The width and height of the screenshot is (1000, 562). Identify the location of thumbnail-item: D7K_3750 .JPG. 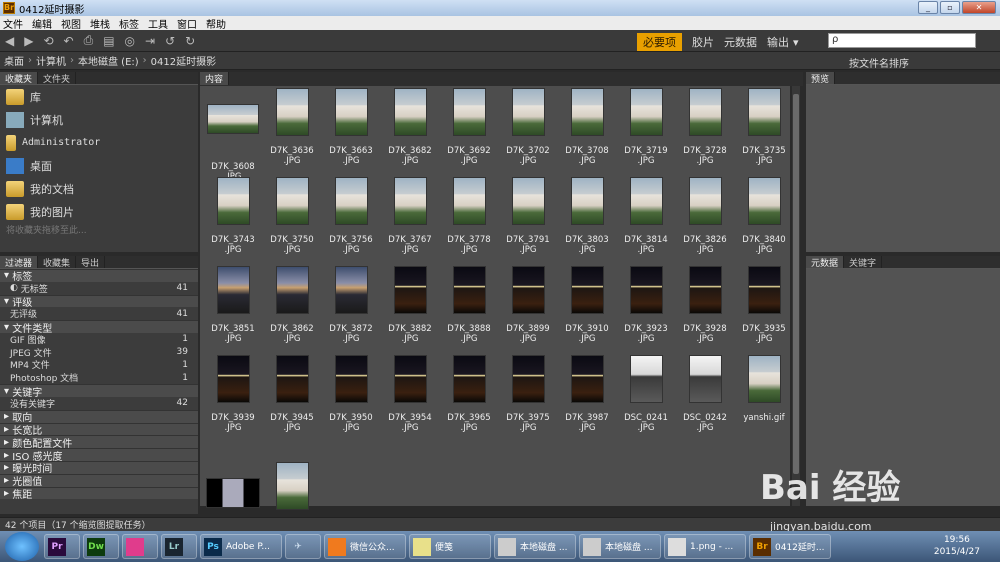
(292, 216).